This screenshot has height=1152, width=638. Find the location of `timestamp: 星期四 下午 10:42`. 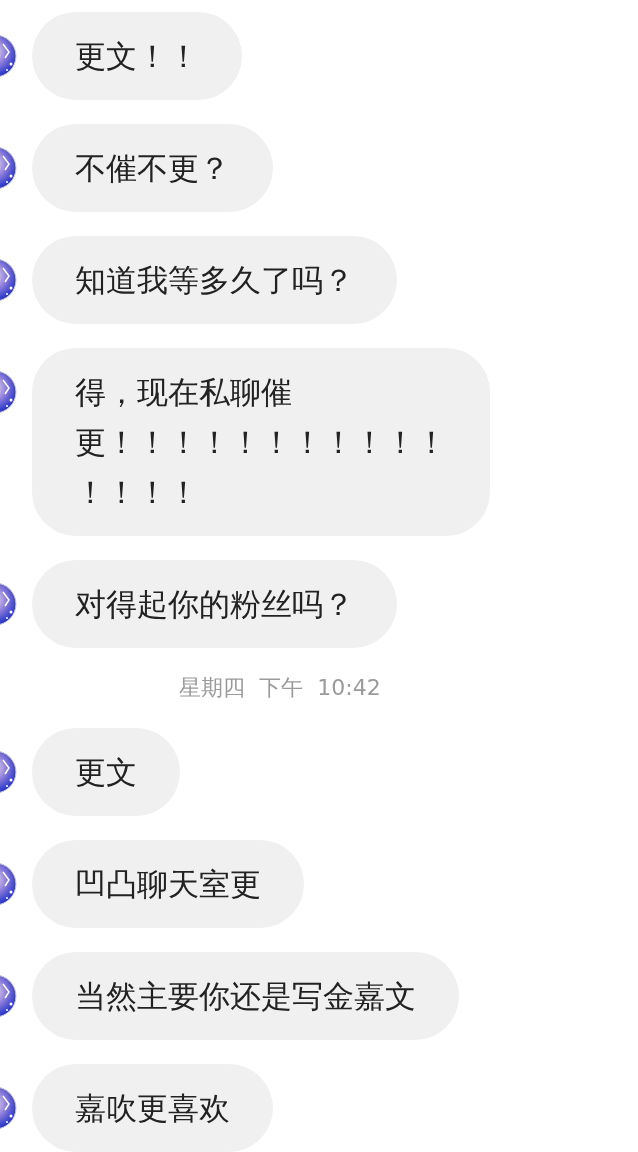

timestamp: 星期四 下午 10:42 is located at coordinates (280, 688).